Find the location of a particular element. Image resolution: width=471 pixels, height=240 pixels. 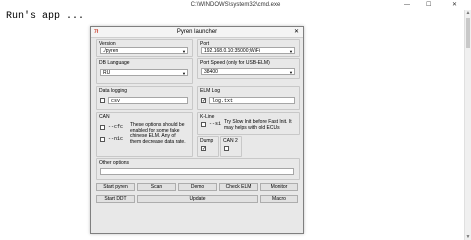

cfc-option-label: --cfc is located at coordinates (116, 127).